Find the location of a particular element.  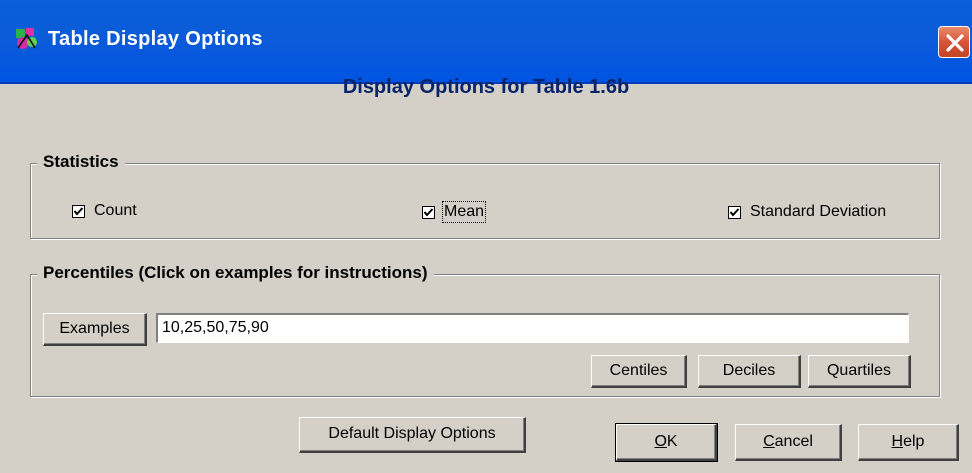

help-button: Help is located at coordinates (908, 442).